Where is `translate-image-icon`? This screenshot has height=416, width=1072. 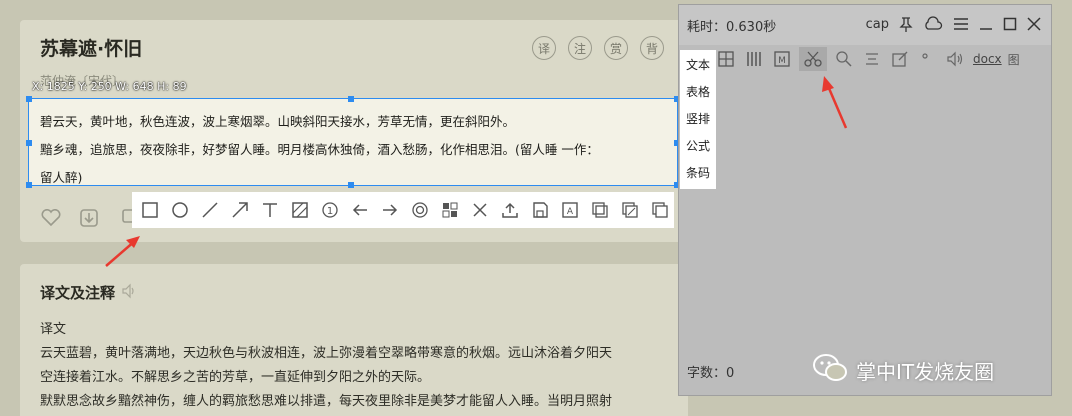 translate-image-icon is located at coordinates (630, 210).